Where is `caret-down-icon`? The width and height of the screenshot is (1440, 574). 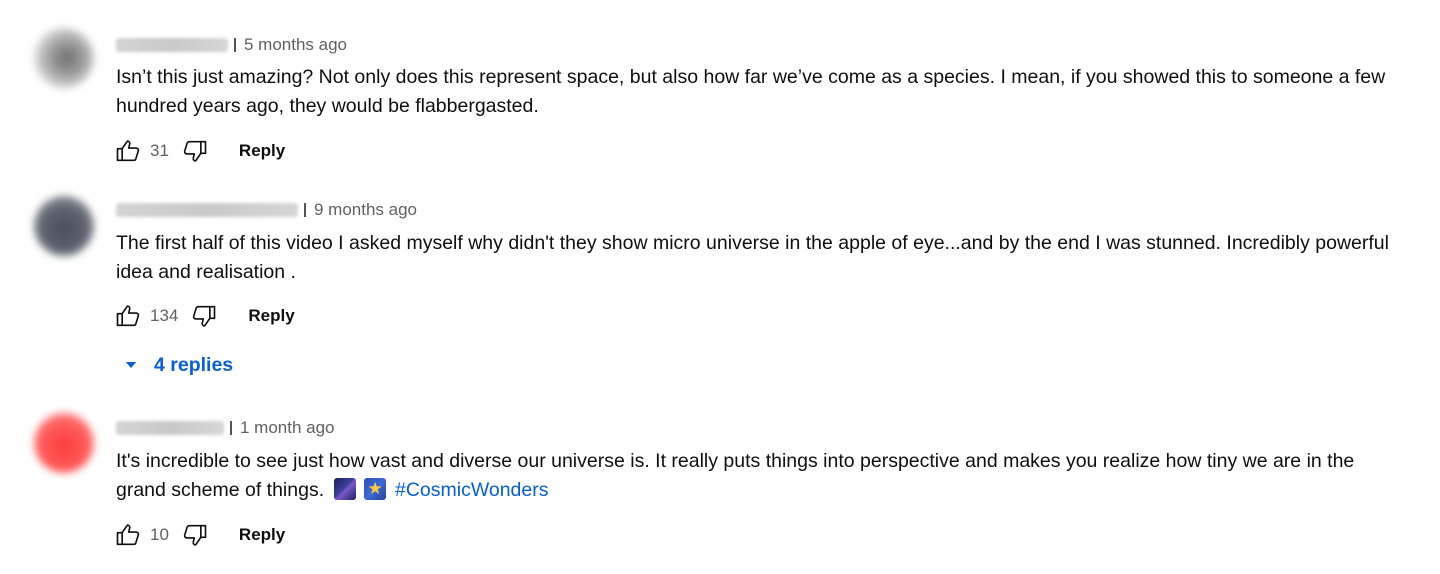
caret-down-icon is located at coordinates (131, 365).